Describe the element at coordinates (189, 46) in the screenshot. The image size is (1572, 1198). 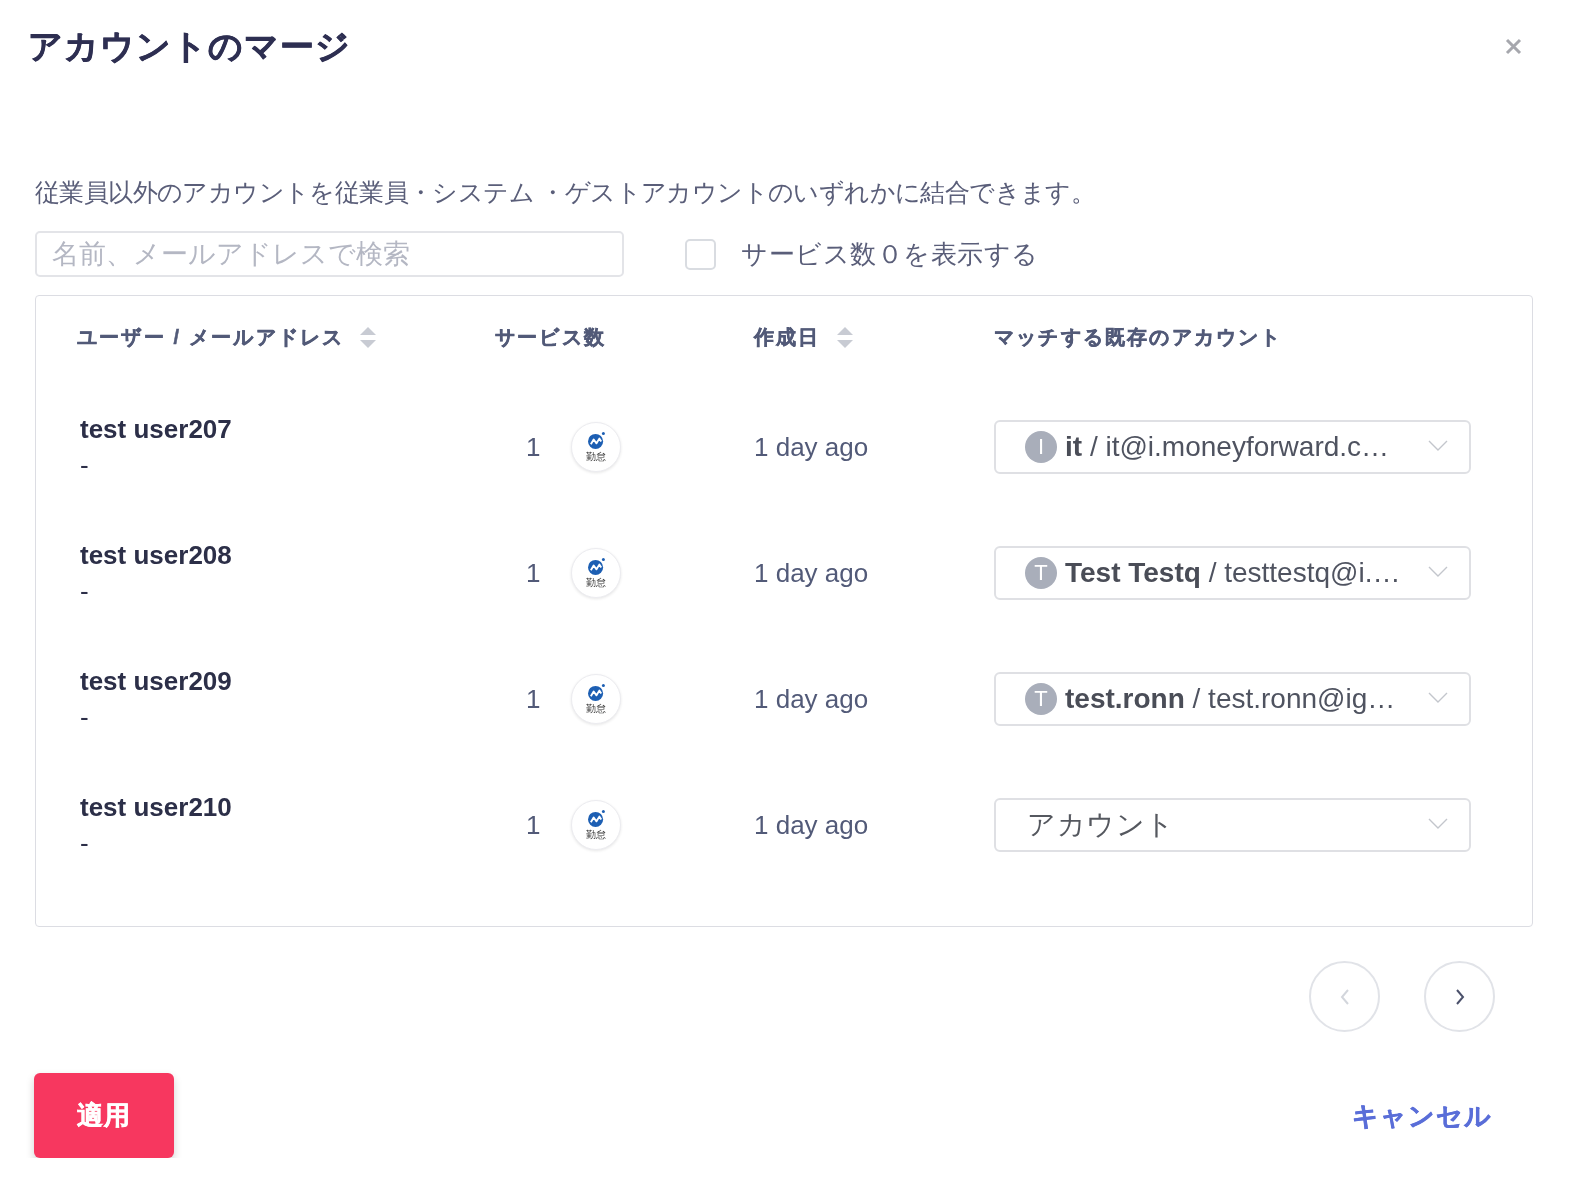
I see `dialog-title: アカウントのマージ` at that location.